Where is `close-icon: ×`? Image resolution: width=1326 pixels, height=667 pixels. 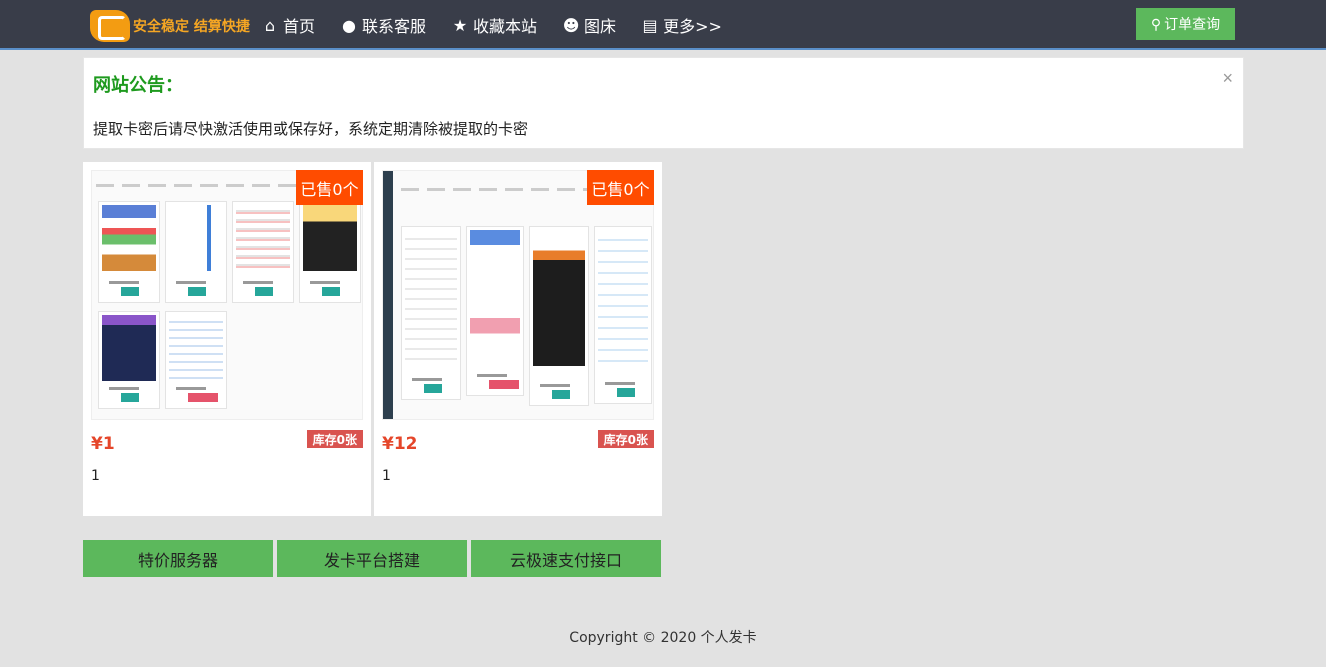 close-icon: × is located at coordinates (1227, 78).